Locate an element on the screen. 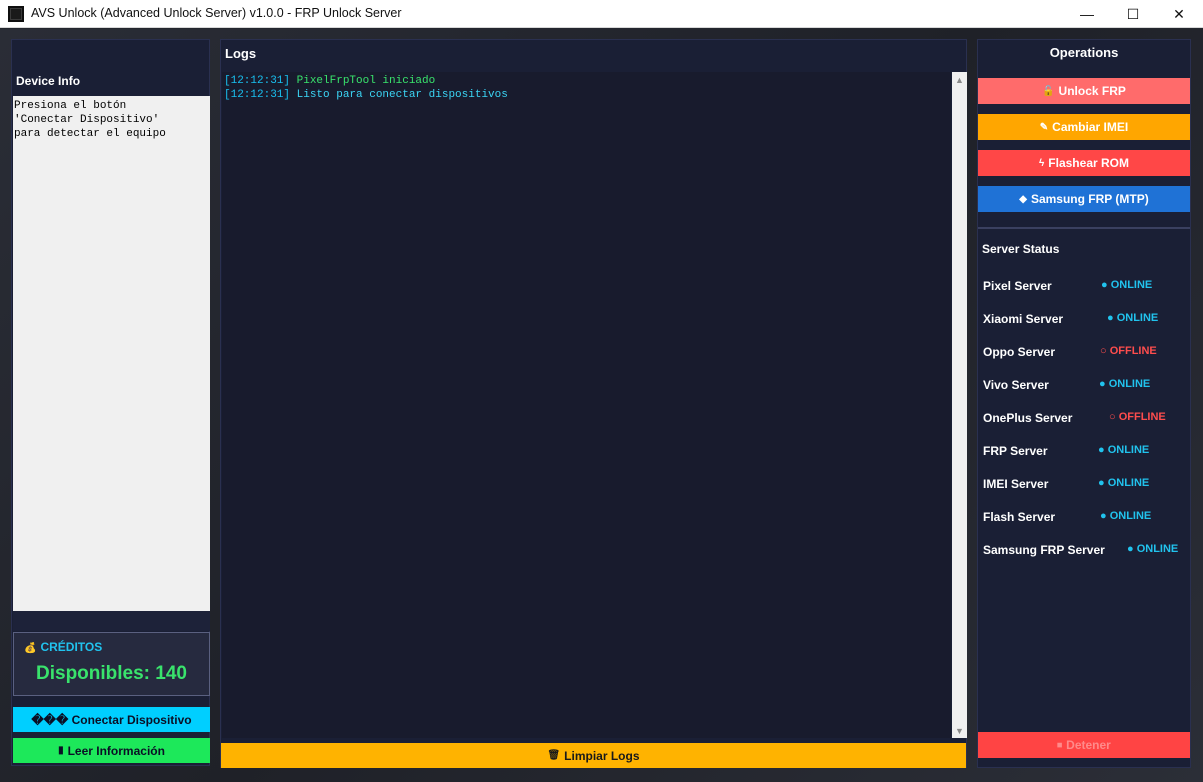 Image resolution: width=1203 pixels, height=782 pixels. server-row: Vivo Server ● ONLINE is located at coordinates (1084, 387).